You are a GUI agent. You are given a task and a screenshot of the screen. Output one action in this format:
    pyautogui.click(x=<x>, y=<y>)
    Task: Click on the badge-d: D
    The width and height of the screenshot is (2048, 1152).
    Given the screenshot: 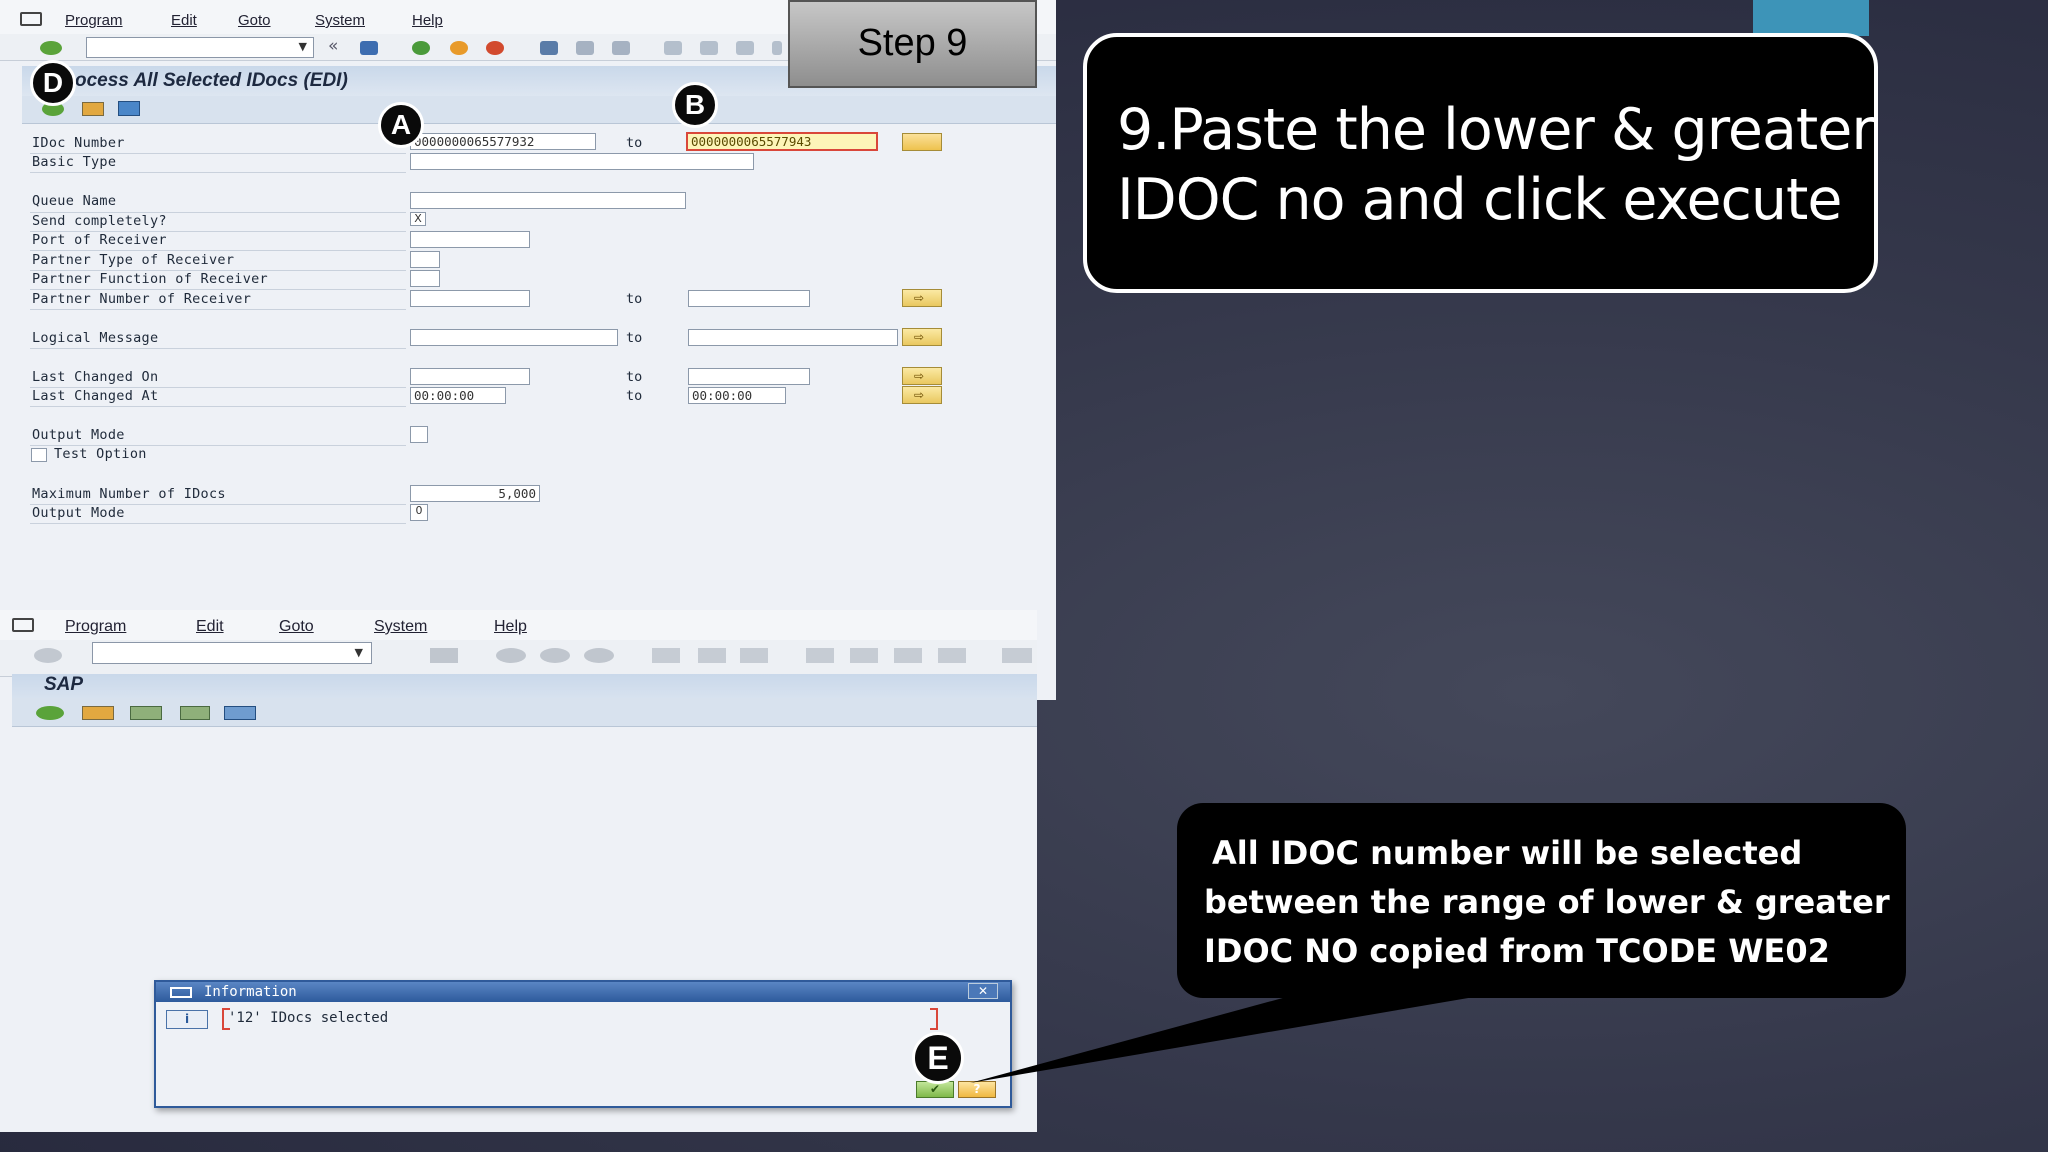 What is the action you would take?
    pyautogui.click(x=53, y=83)
    